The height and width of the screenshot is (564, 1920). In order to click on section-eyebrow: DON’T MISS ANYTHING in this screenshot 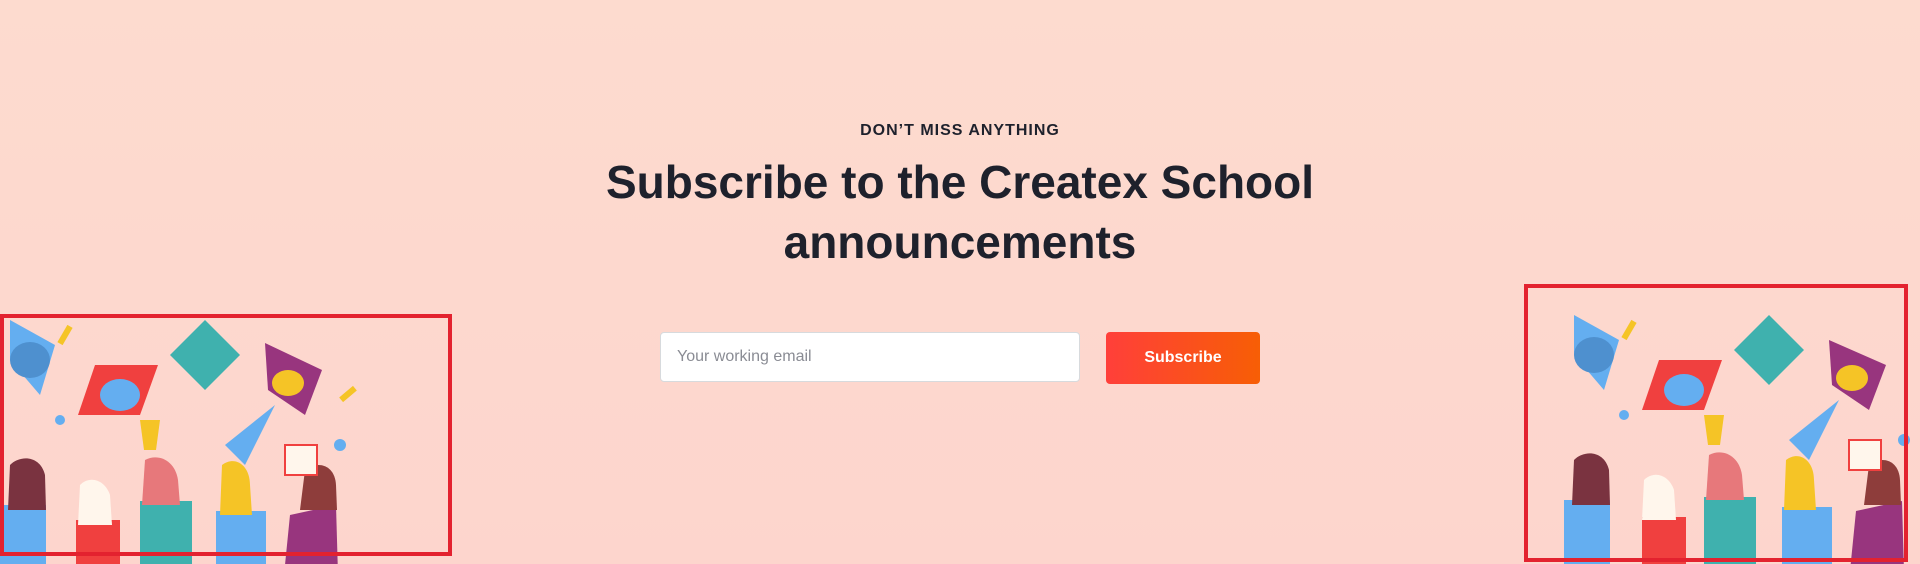, I will do `click(960, 130)`.